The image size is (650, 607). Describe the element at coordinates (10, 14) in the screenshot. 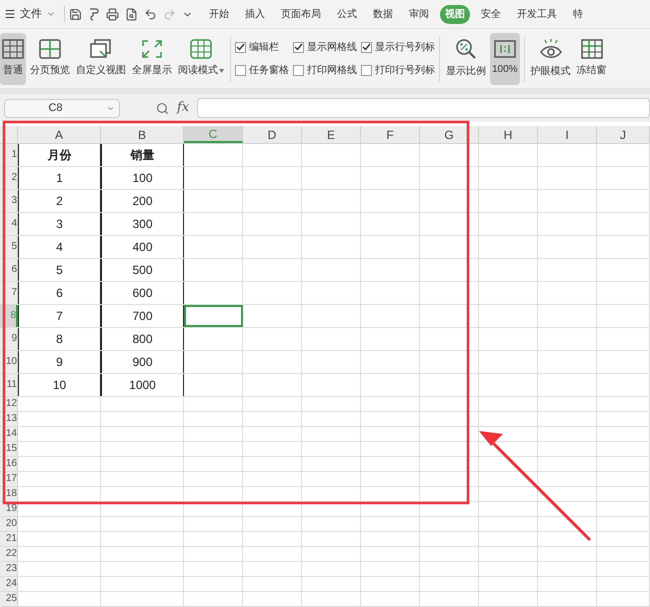

I see `menu-icon` at that location.